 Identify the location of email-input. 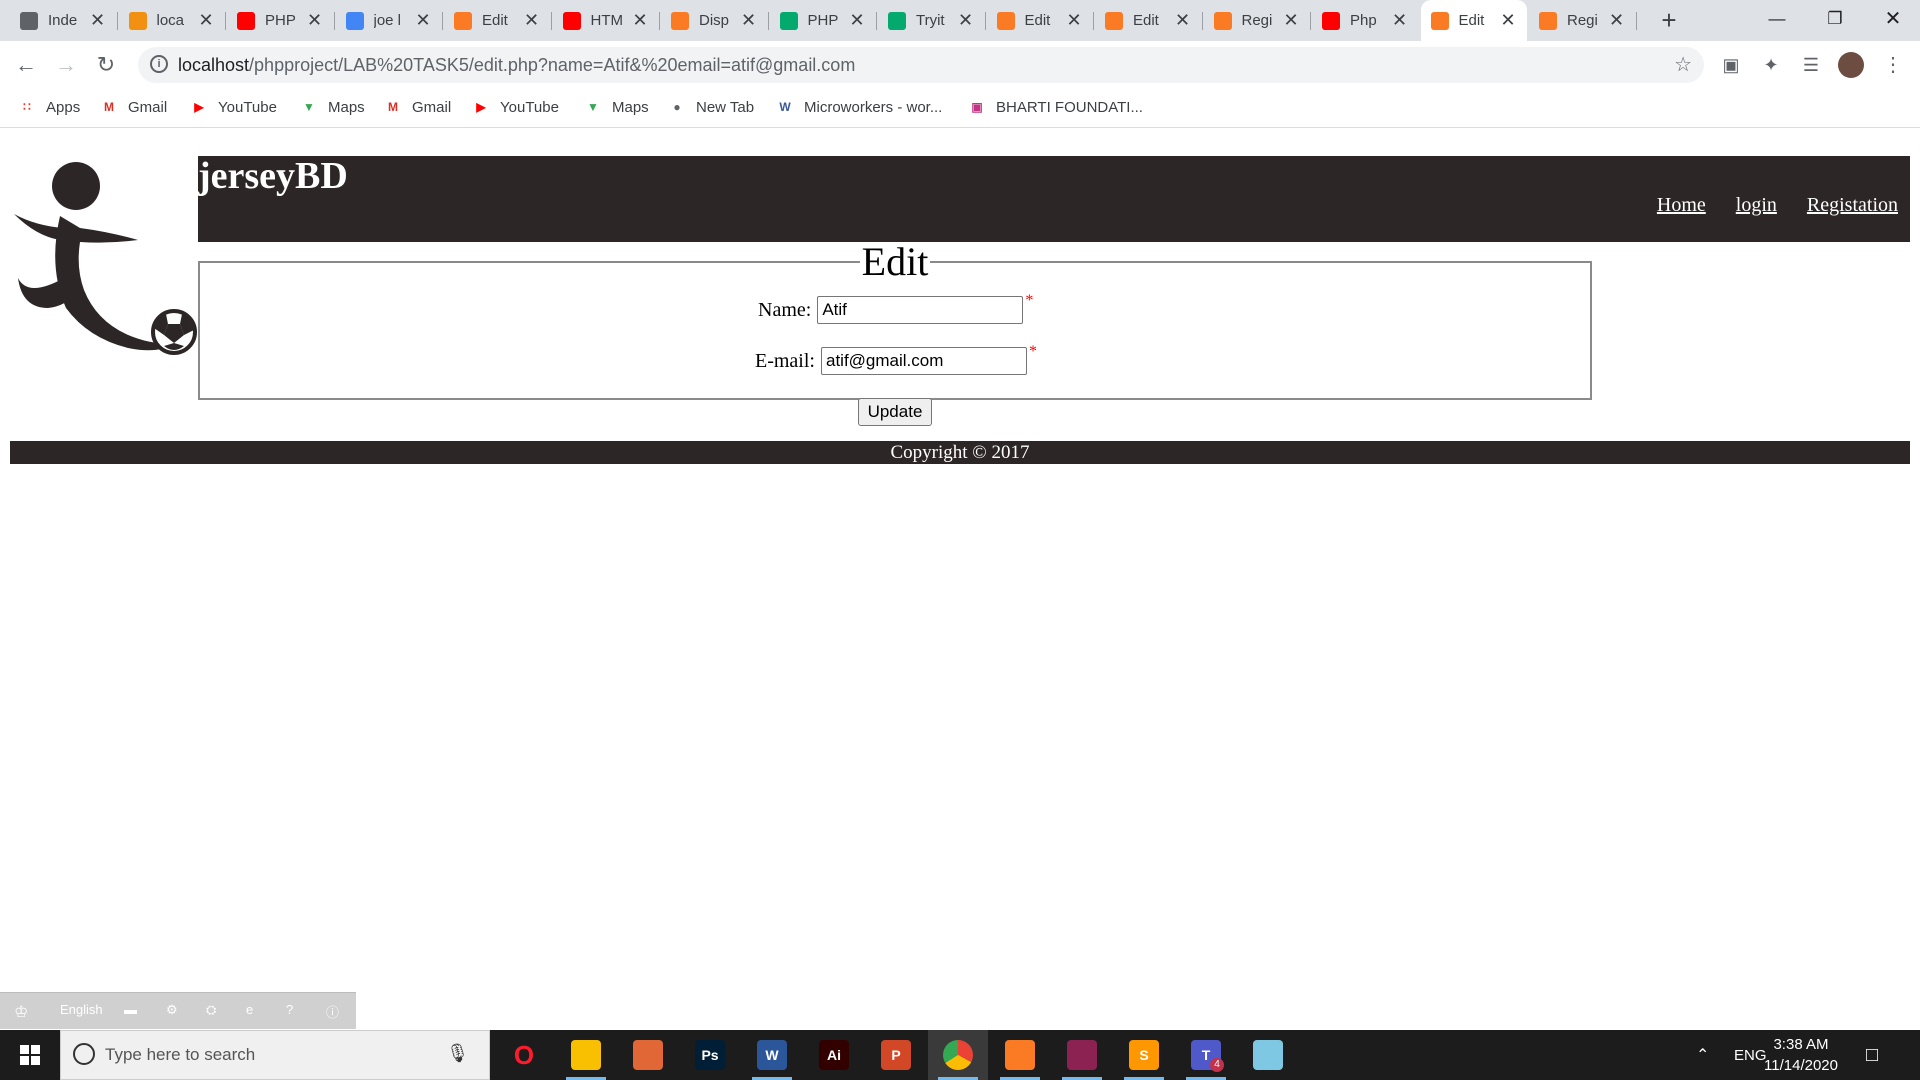
(923, 361).